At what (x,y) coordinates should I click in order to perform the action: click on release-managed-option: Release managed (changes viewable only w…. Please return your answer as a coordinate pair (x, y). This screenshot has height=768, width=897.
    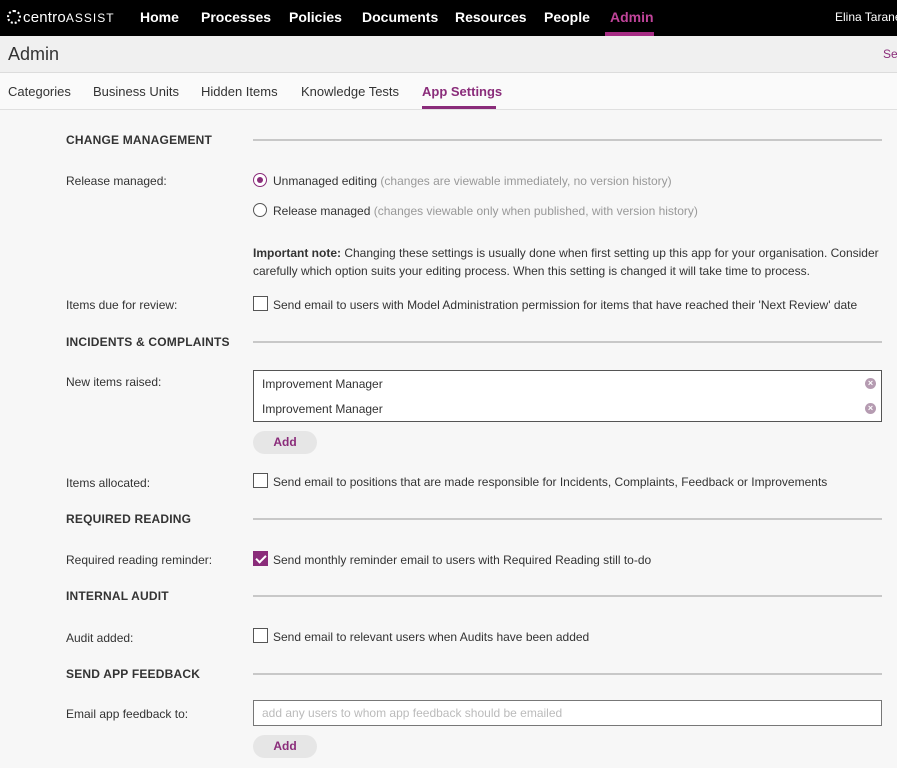
    Looking at the image, I should click on (485, 211).